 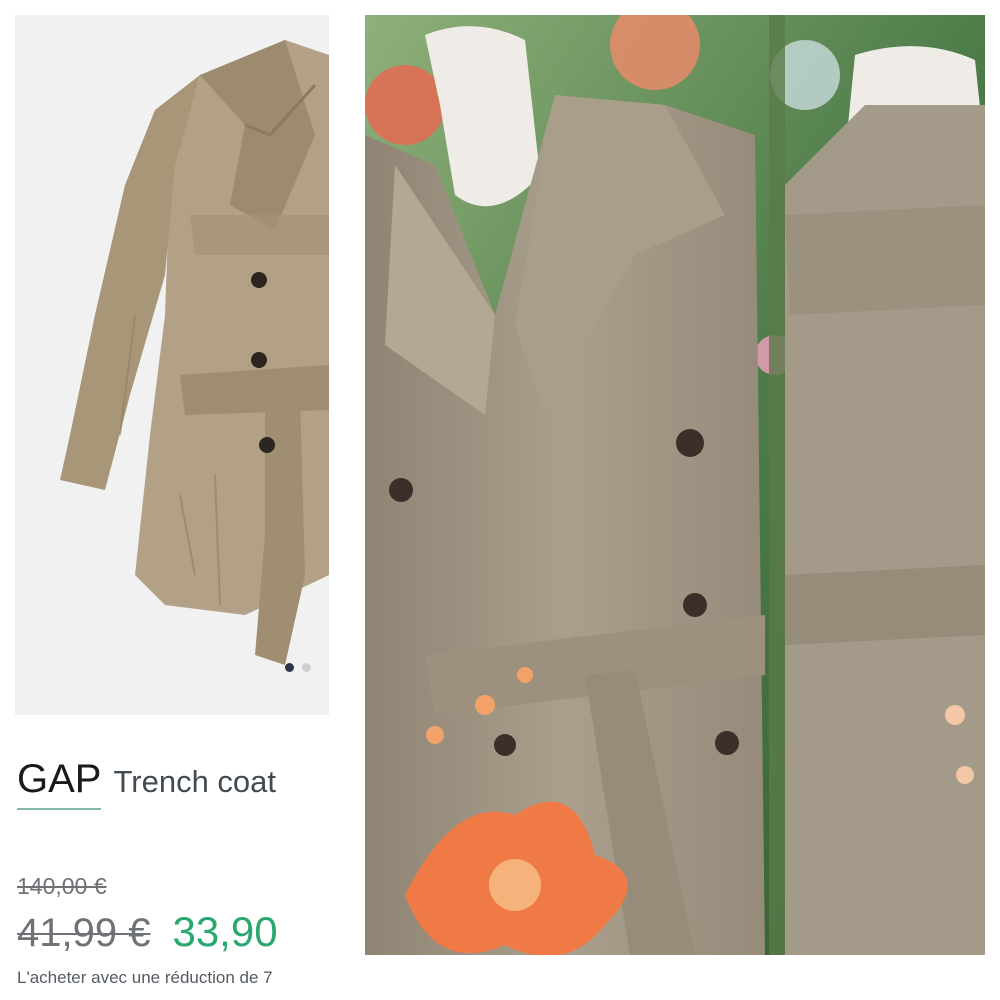 What do you see at coordinates (59, 783) in the screenshot?
I see `brand-name: GAP` at bounding box center [59, 783].